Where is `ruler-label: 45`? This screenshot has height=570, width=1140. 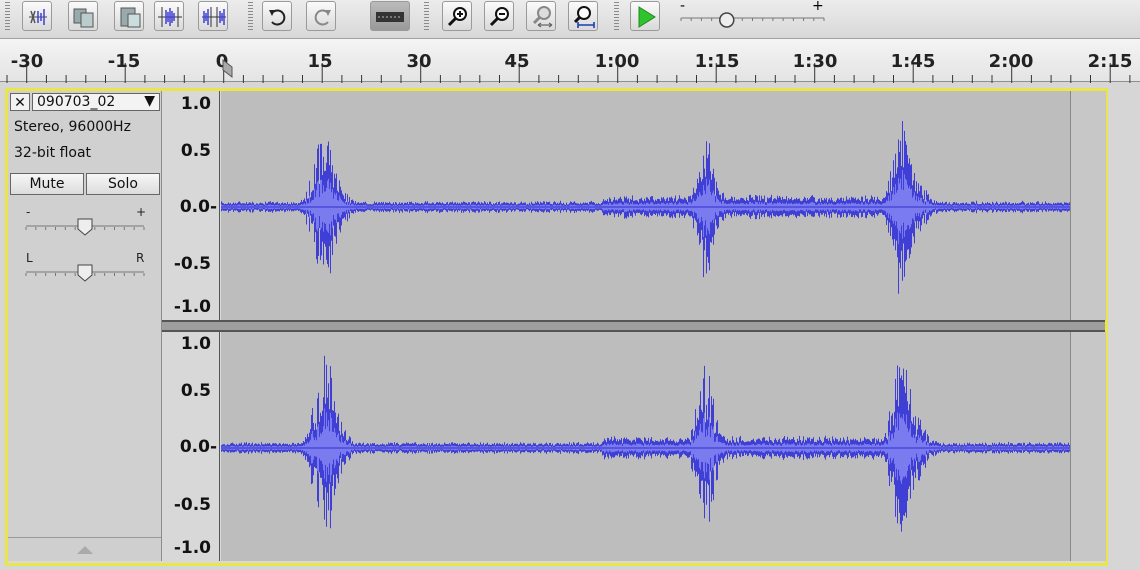
ruler-label: 45 is located at coordinates (517, 61).